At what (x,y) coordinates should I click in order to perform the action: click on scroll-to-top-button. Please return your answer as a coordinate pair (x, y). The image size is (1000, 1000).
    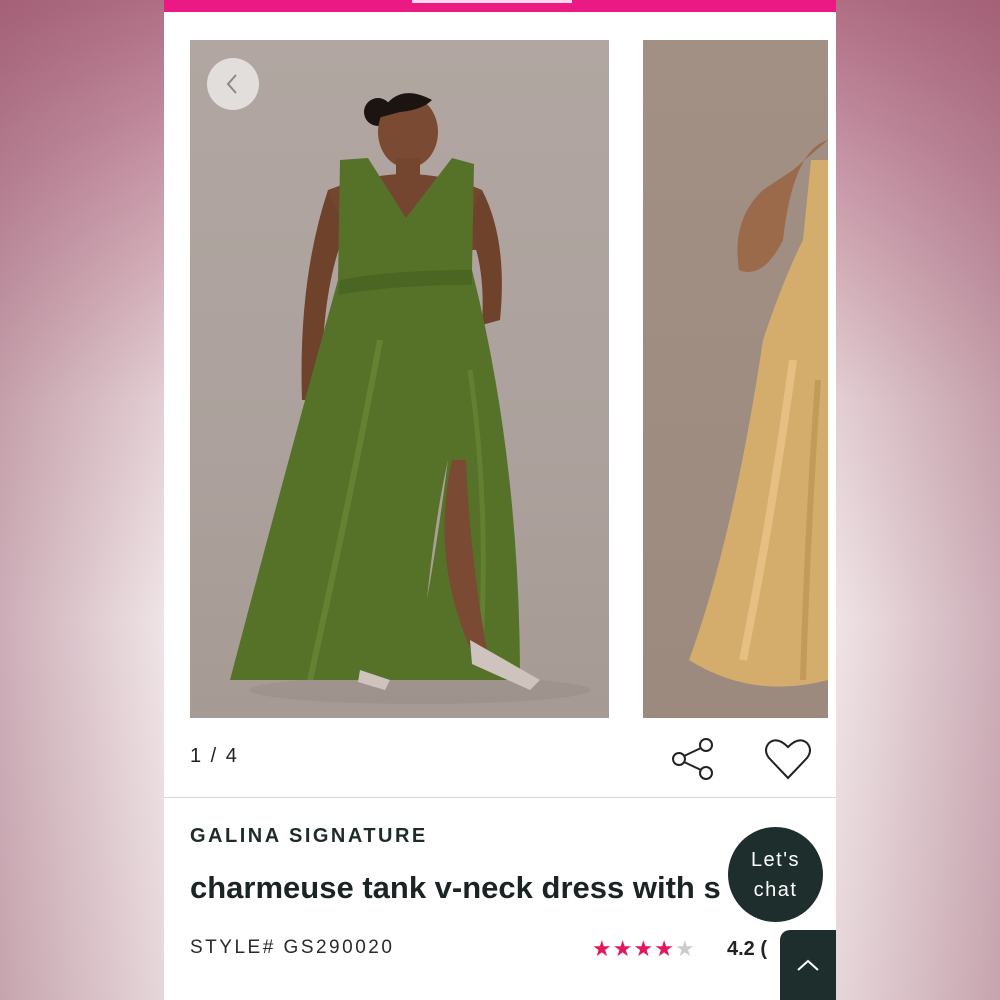
    Looking at the image, I should click on (808, 965).